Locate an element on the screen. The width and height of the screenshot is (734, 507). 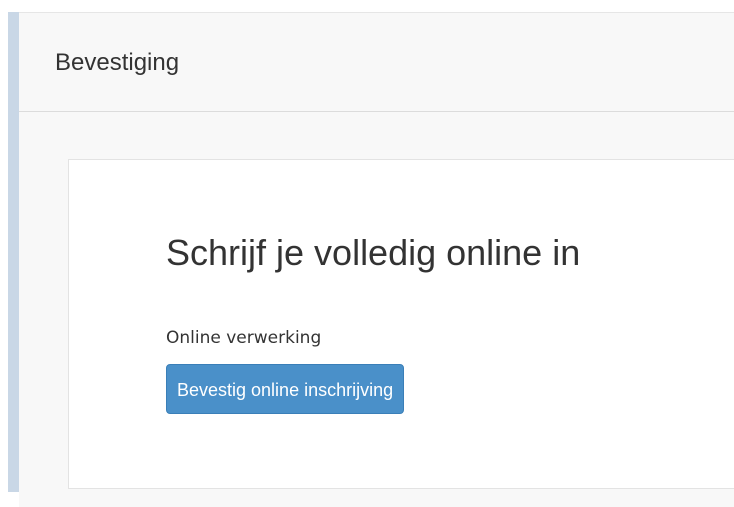
online-processing-label: Online verwerking is located at coordinates (244, 338).